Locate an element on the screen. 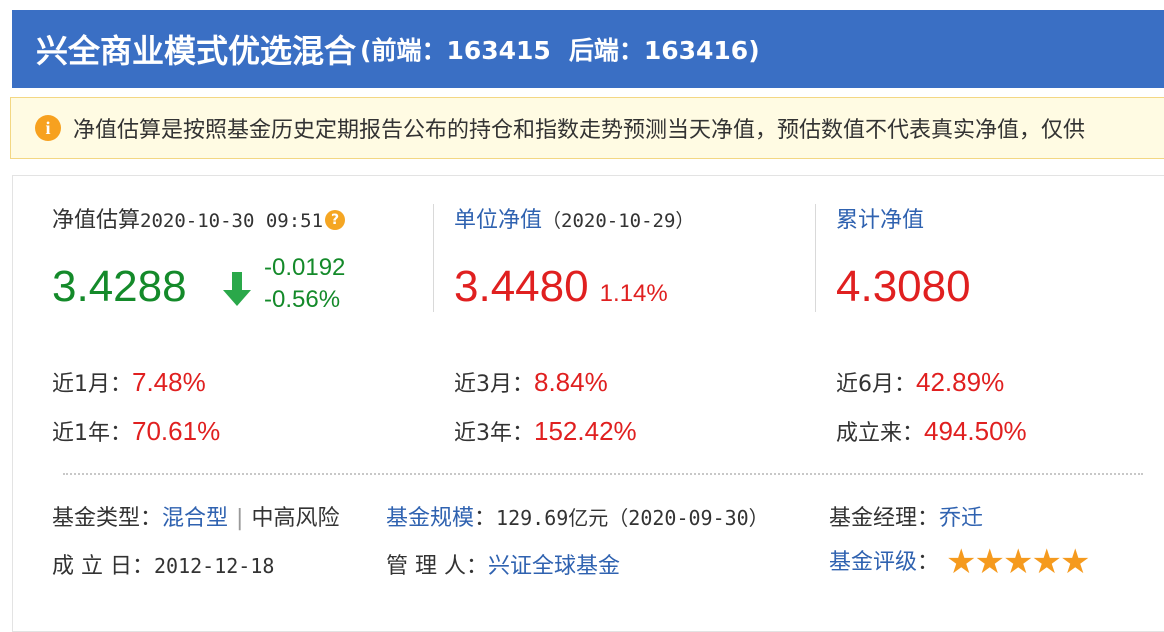 Image resolution: width=1164 pixels, height=632 pixels. estimate-change: -0.0192 is located at coordinates (305, 267).